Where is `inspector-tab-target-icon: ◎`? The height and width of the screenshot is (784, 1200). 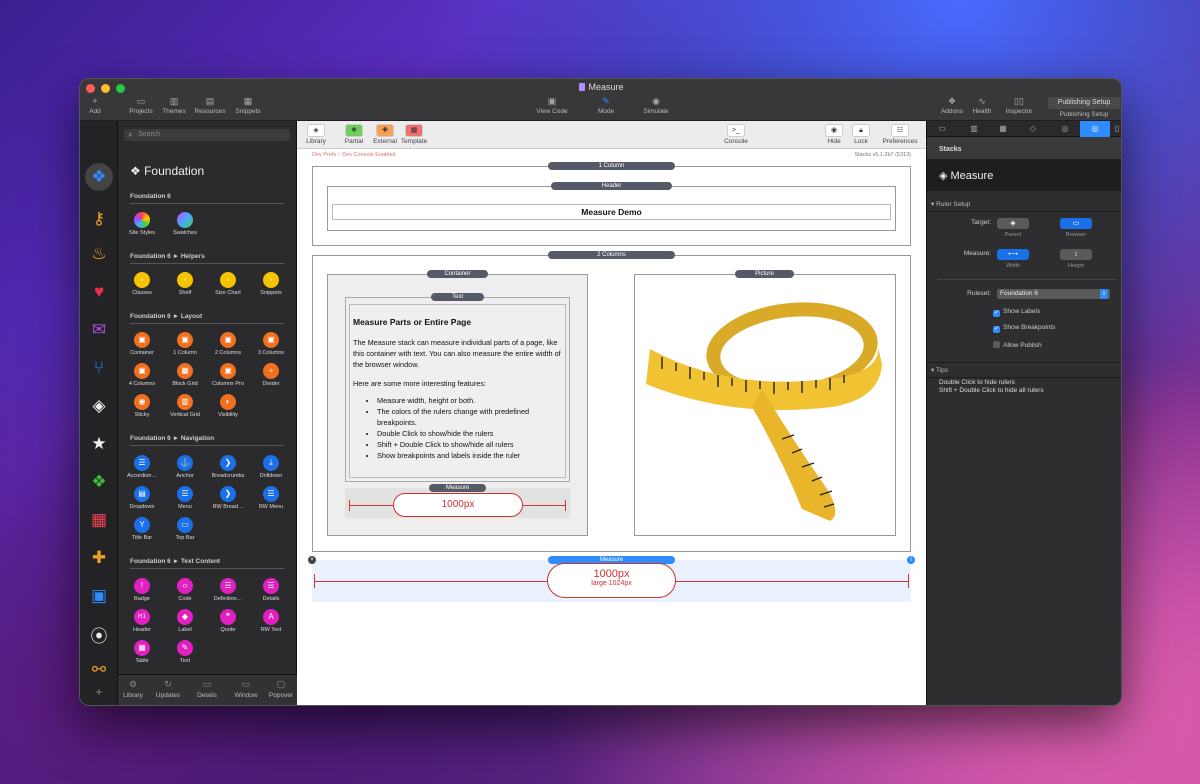
inspector-tab-target-icon: ◎ is located at coordinates (1065, 128).